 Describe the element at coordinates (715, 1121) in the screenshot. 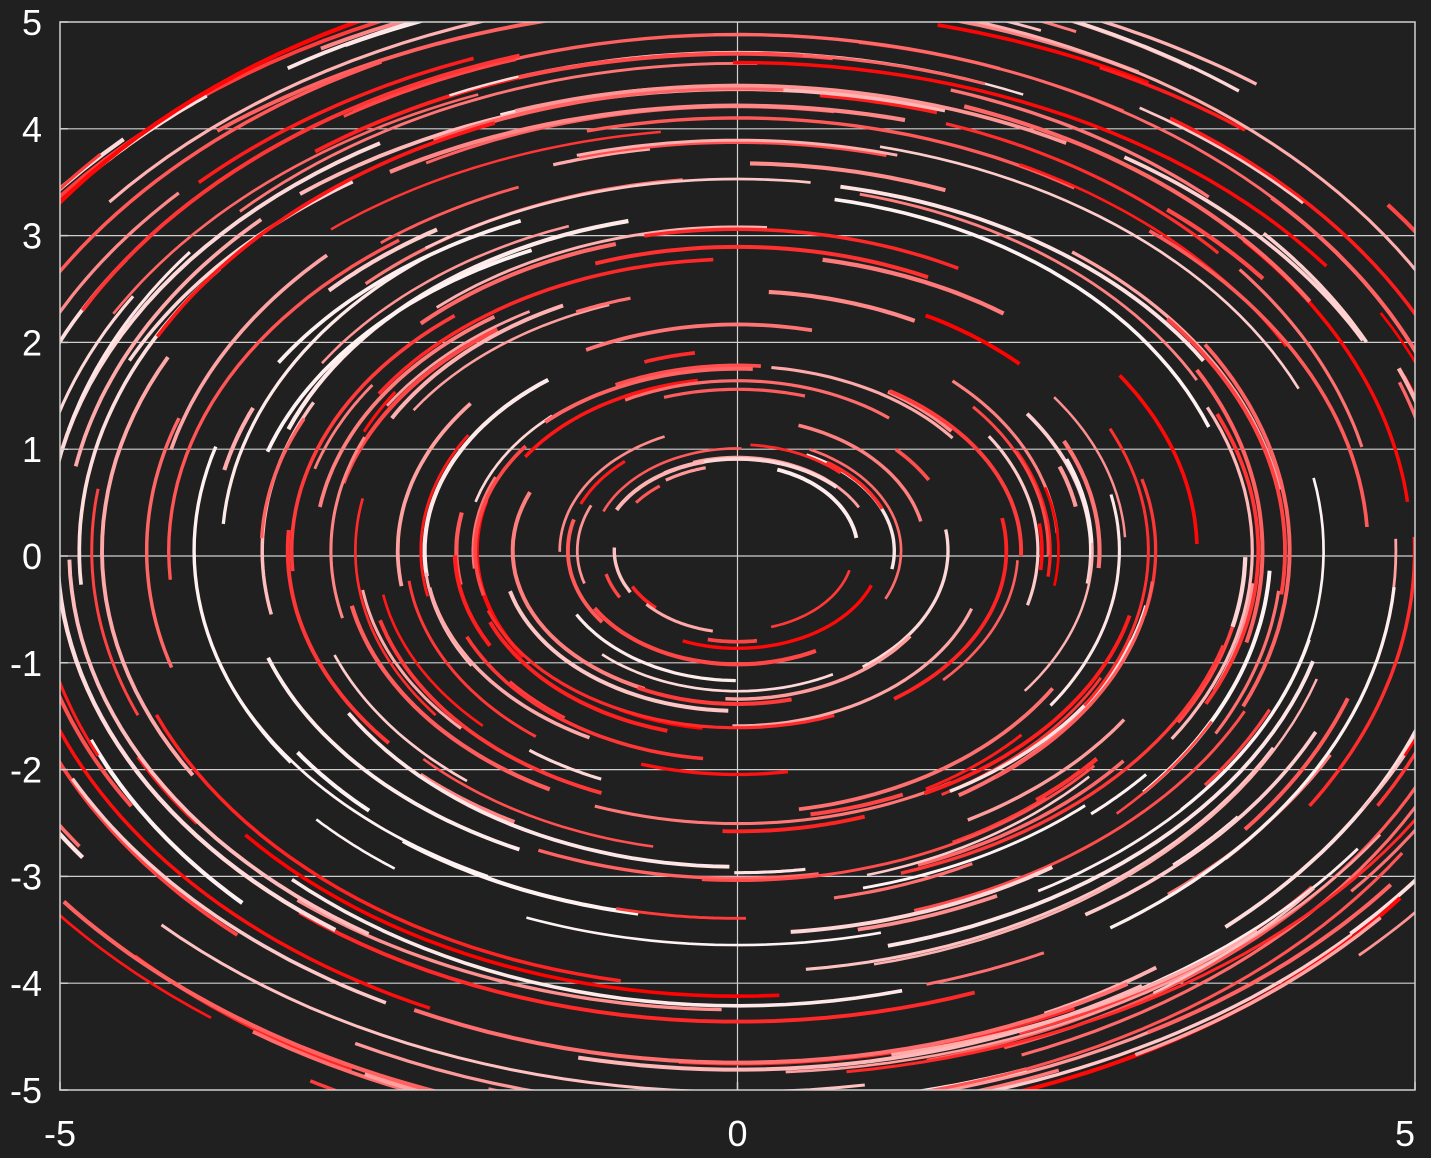

I see `mask-bottom` at that location.